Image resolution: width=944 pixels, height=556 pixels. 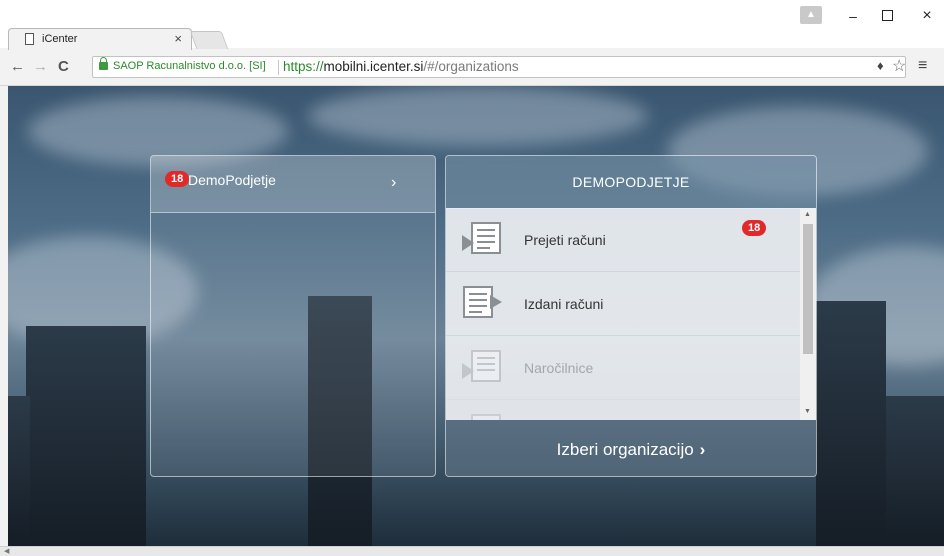 What do you see at coordinates (278, 67) in the screenshot?
I see `address-separator` at bounding box center [278, 67].